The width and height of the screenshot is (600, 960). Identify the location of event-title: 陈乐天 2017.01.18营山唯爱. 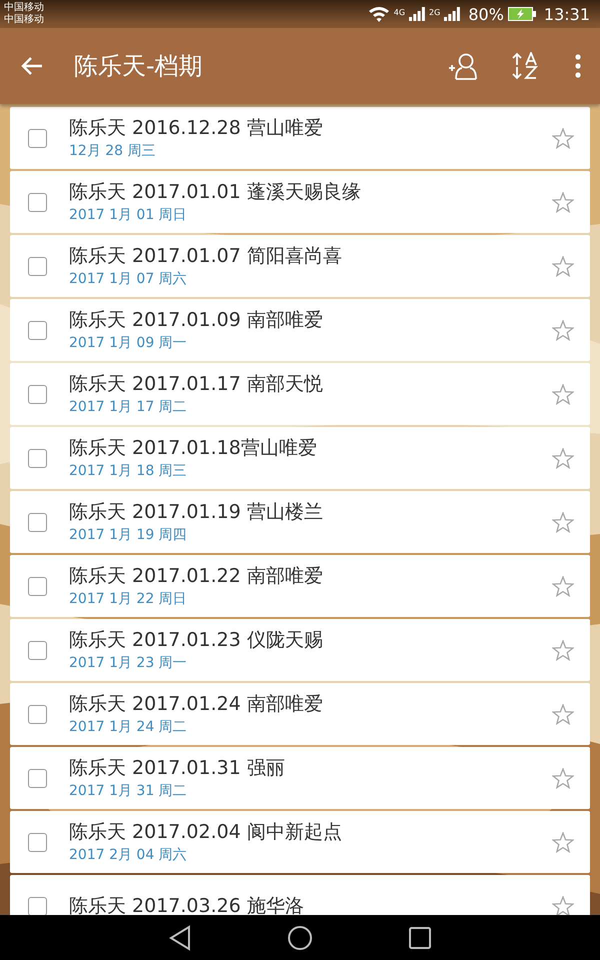
(193, 448).